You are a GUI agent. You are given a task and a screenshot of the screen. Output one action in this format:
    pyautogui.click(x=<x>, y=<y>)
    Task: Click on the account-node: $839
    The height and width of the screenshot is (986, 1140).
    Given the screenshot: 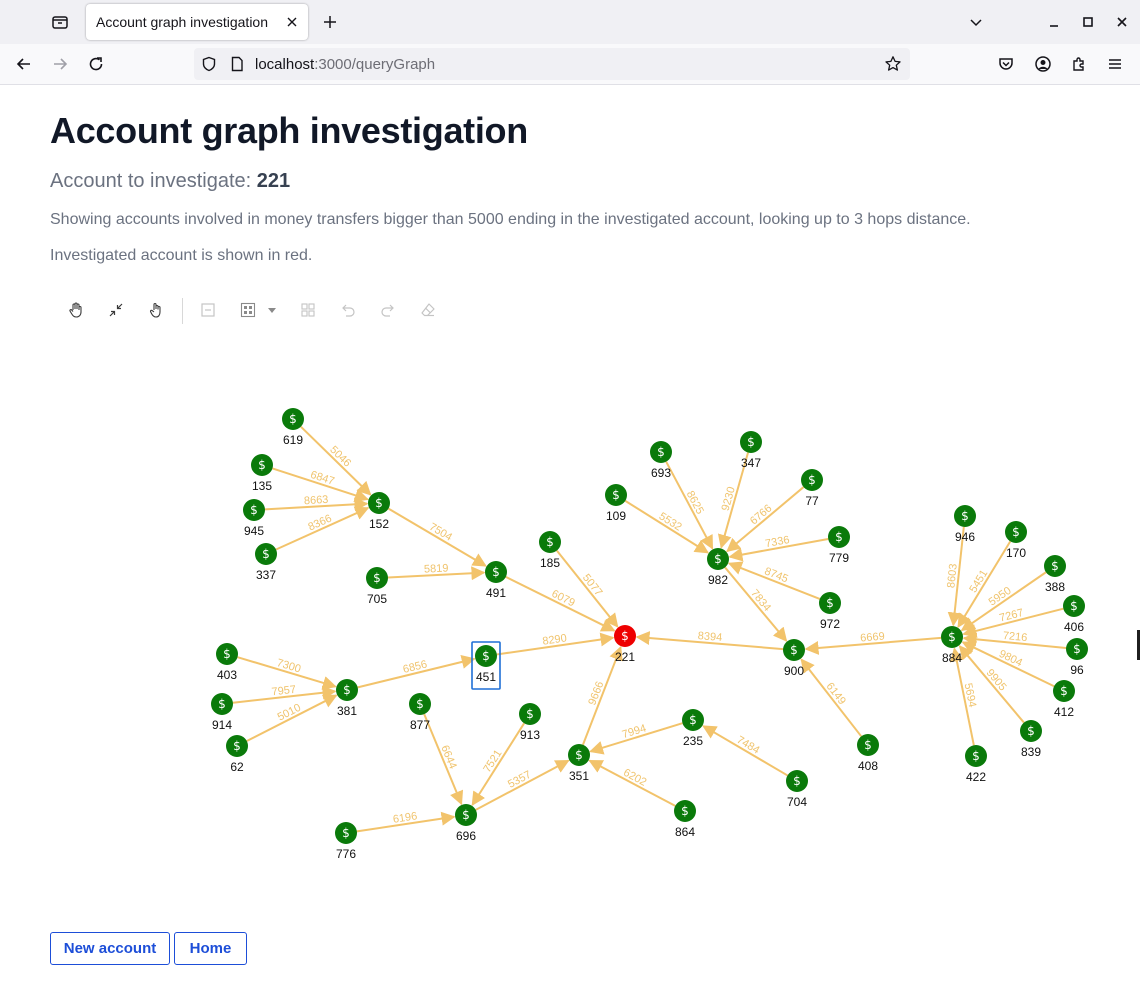 What is the action you would take?
    pyautogui.click(x=1031, y=739)
    